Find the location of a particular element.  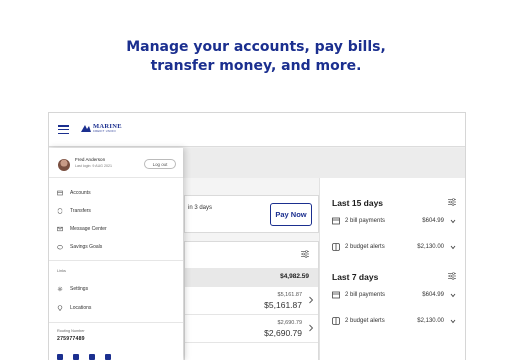

pay-now-button: Pay Now is located at coordinates (291, 214).